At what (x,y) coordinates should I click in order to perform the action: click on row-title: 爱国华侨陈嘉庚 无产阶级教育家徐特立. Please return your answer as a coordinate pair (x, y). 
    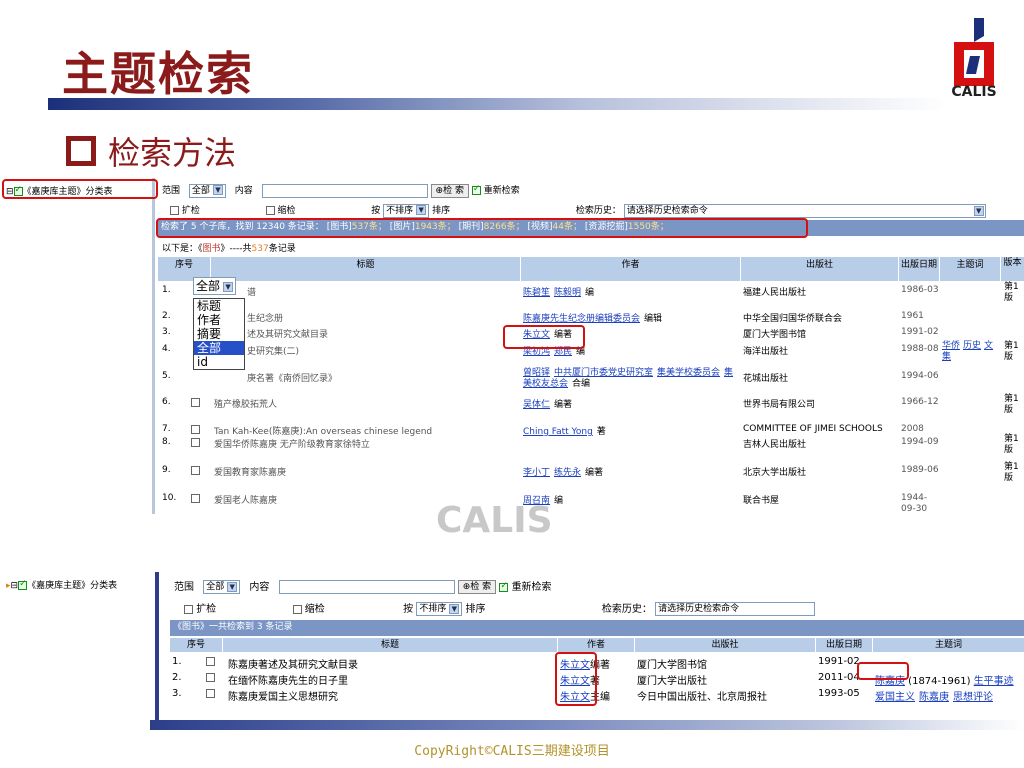
    Looking at the image, I should click on (292, 443).